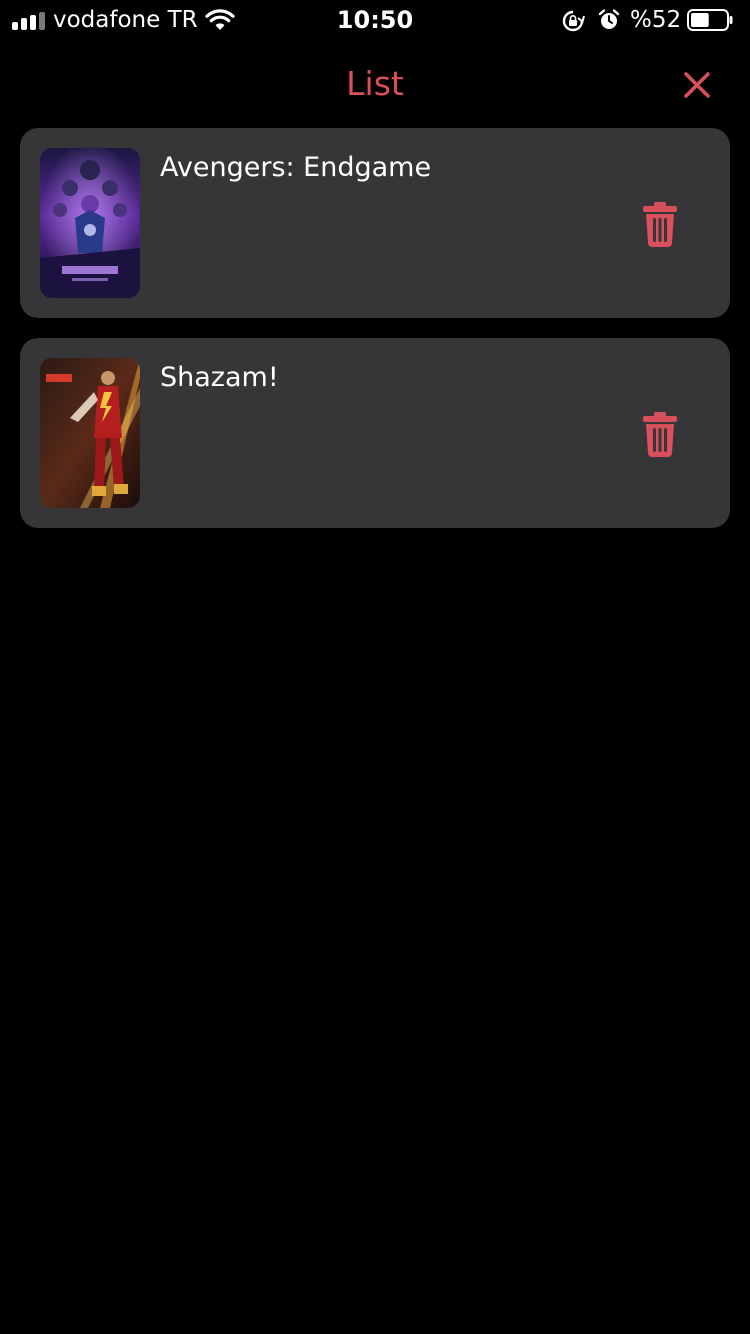  I want to click on movie-title: Avengers: Endgame, so click(296, 167).